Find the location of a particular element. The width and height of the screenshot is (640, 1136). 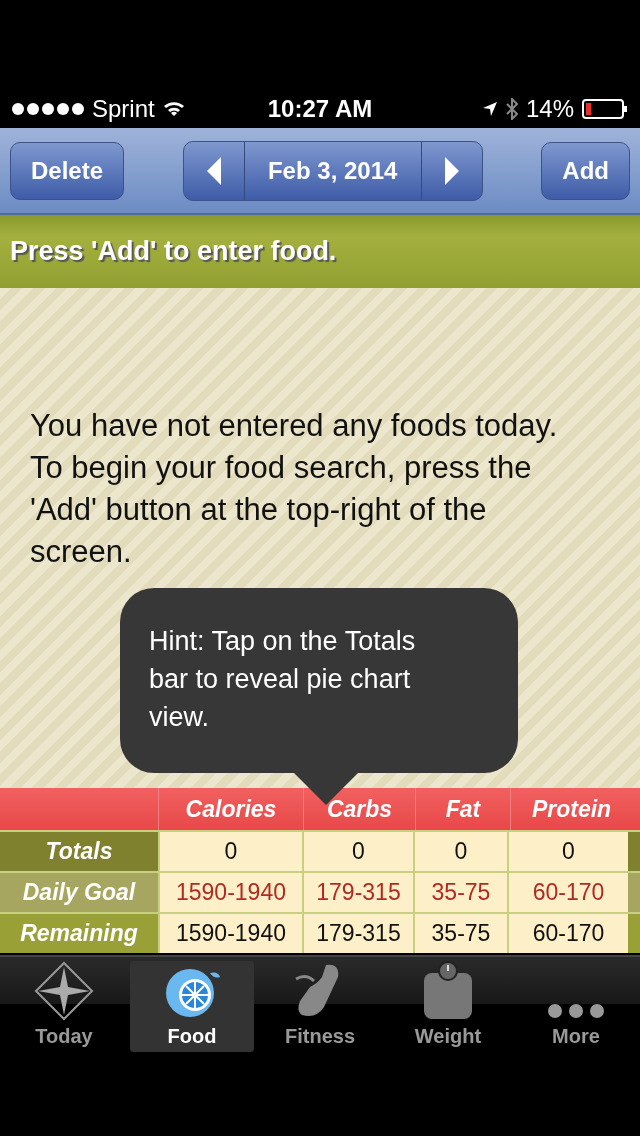

tab-bar-item: Food is located at coordinates (192, 1006).